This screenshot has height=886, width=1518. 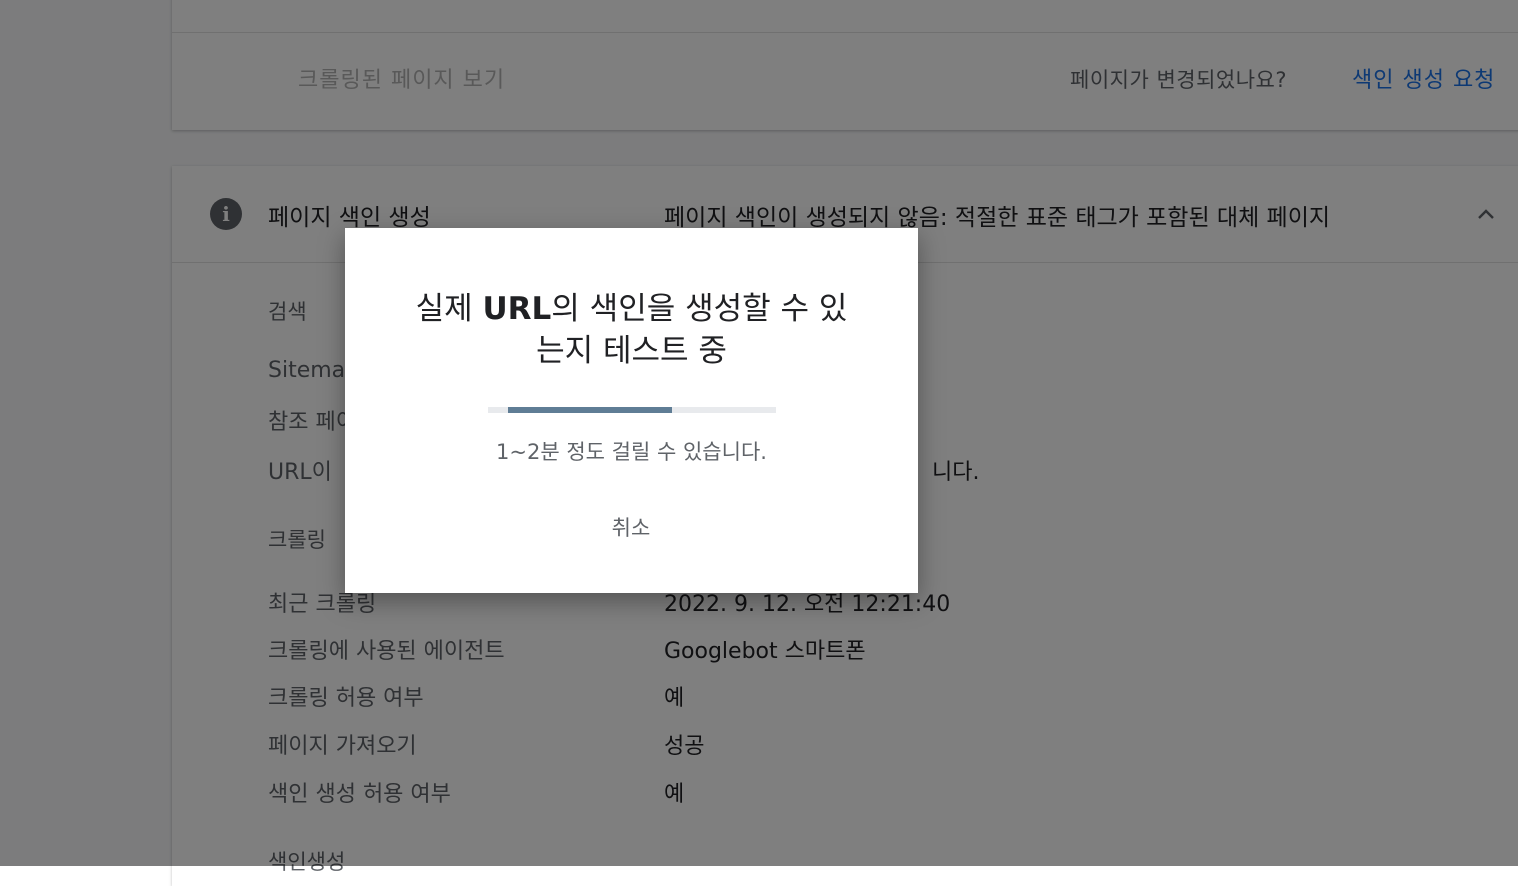 What do you see at coordinates (631, 528) in the screenshot?
I see `cancel-button: 취소` at bounding box center [631, 528].